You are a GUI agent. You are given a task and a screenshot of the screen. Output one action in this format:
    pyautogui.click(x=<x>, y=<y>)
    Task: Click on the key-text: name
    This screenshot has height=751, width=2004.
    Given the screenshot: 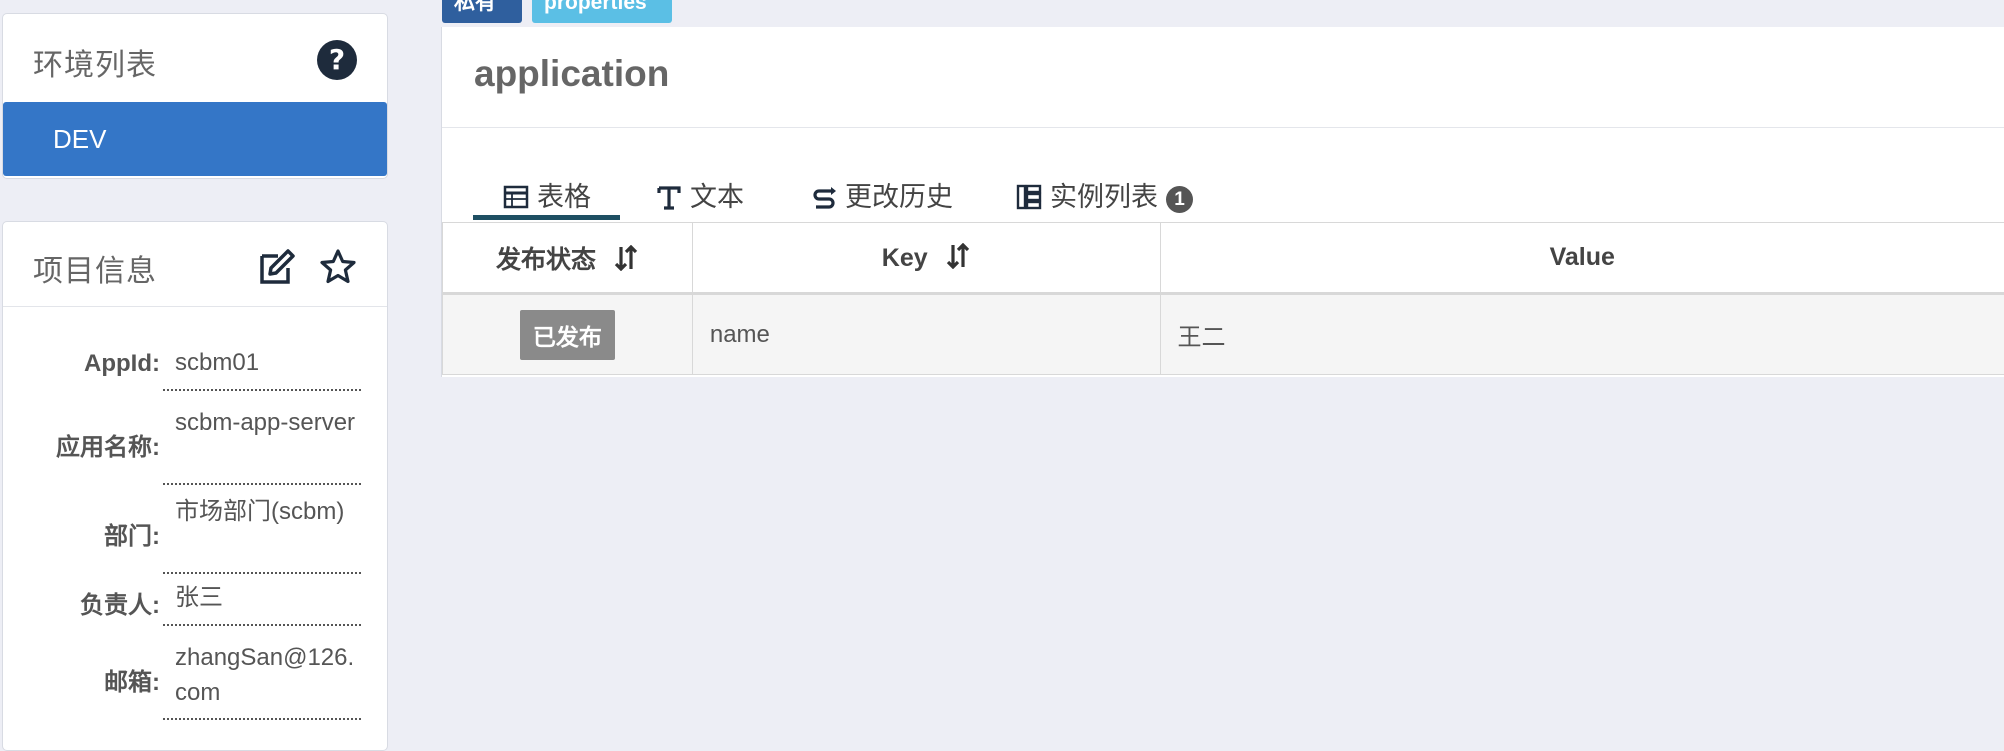 What is the action you would take?
    pyautogui.click(x=732, y=334)
    